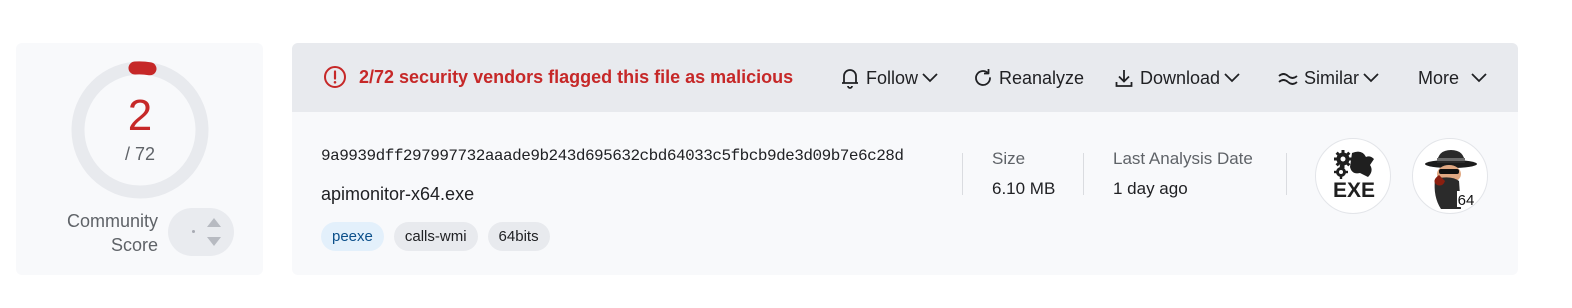 The image size is (1572, 308). What do you see at coordinates (518, 236) in the screenshot?
I see `tag-64bits: 64bits` at bounding box center [518, 236].